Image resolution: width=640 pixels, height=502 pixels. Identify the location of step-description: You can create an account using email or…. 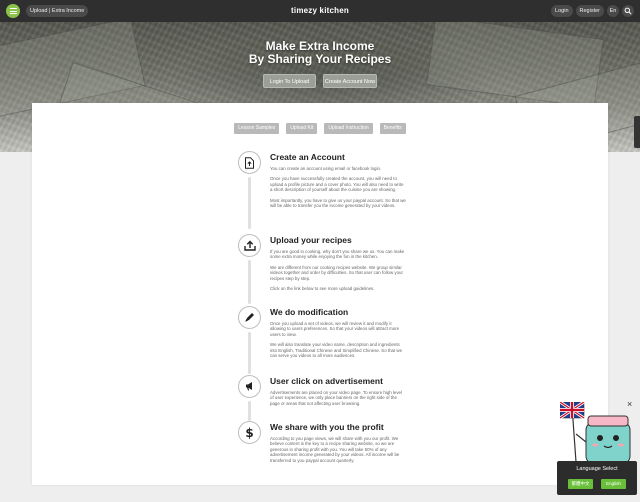
(338, 189).